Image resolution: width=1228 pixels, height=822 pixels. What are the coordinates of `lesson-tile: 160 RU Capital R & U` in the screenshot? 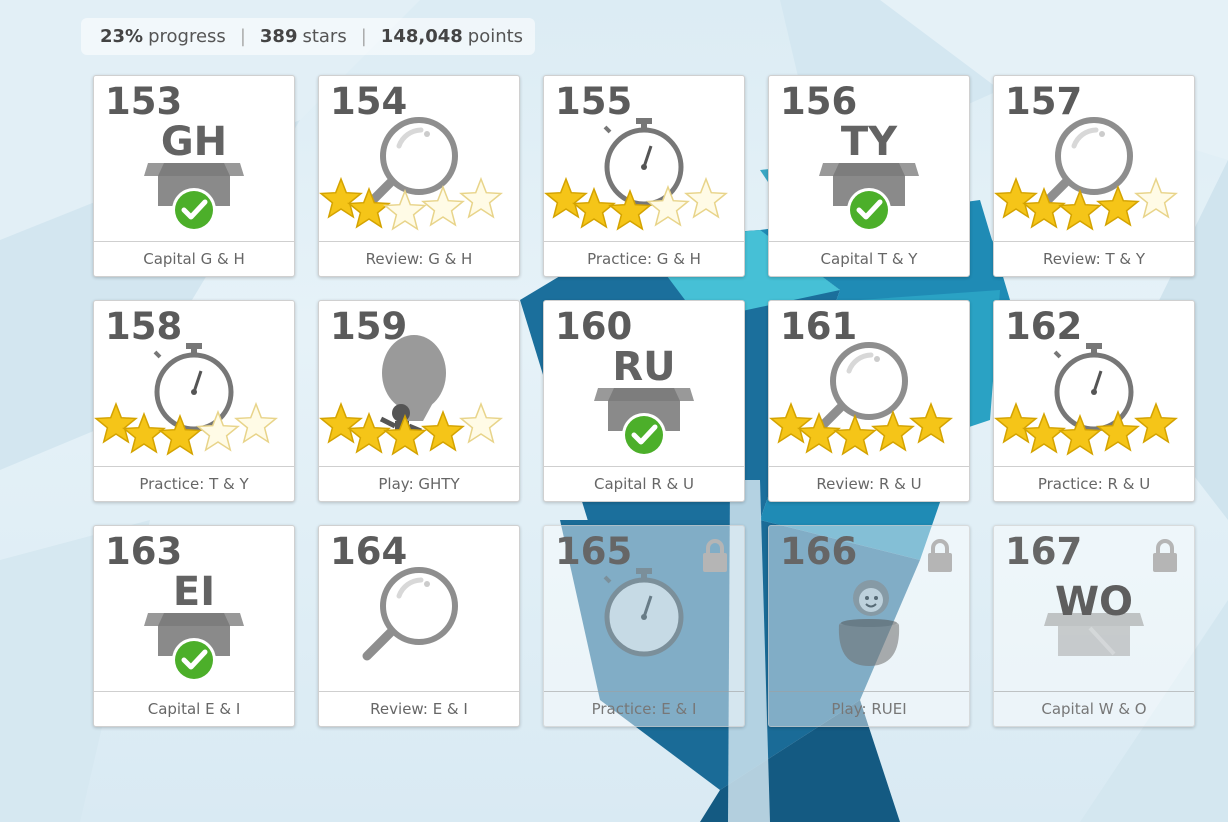 It's located at (644, 401).